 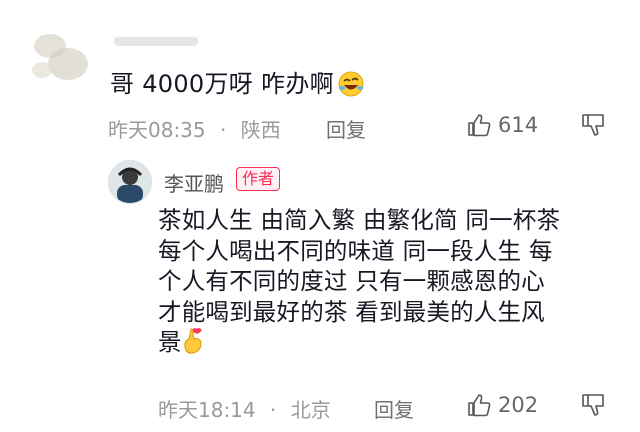 What do you see at coordinates (194, 182) in the screenshot?
I see `username: 李亚鹏` at bounding box center [194, 182].